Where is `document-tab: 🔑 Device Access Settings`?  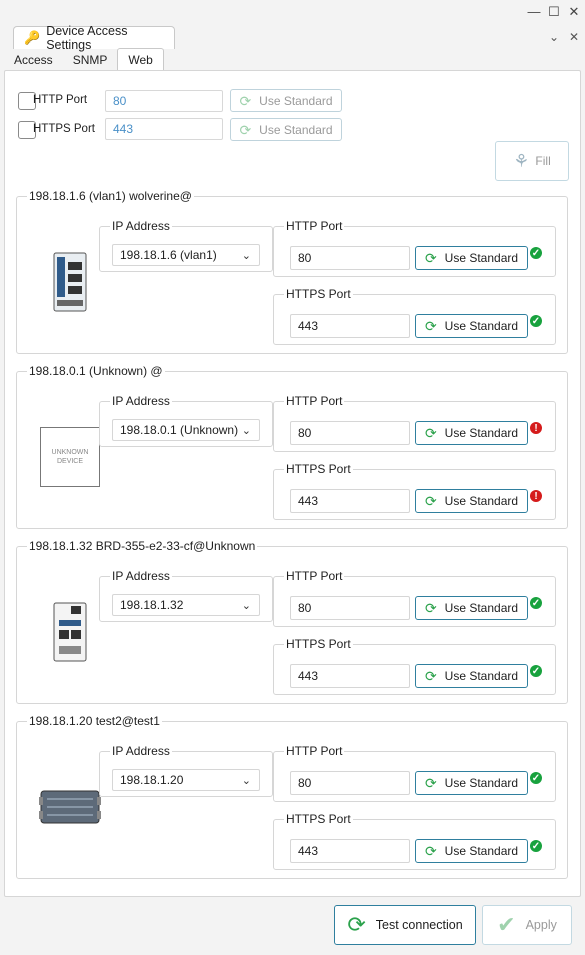 document-tab: 🔑 Device Access Settings is located at coordinates (94, 38).